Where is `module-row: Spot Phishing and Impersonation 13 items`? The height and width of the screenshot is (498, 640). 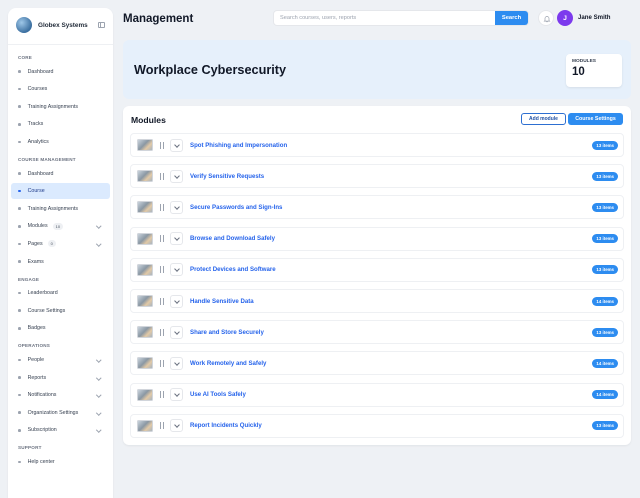 module-row: Spot Phishing and Impersonation 13 items is located at coordinates (377, 145).